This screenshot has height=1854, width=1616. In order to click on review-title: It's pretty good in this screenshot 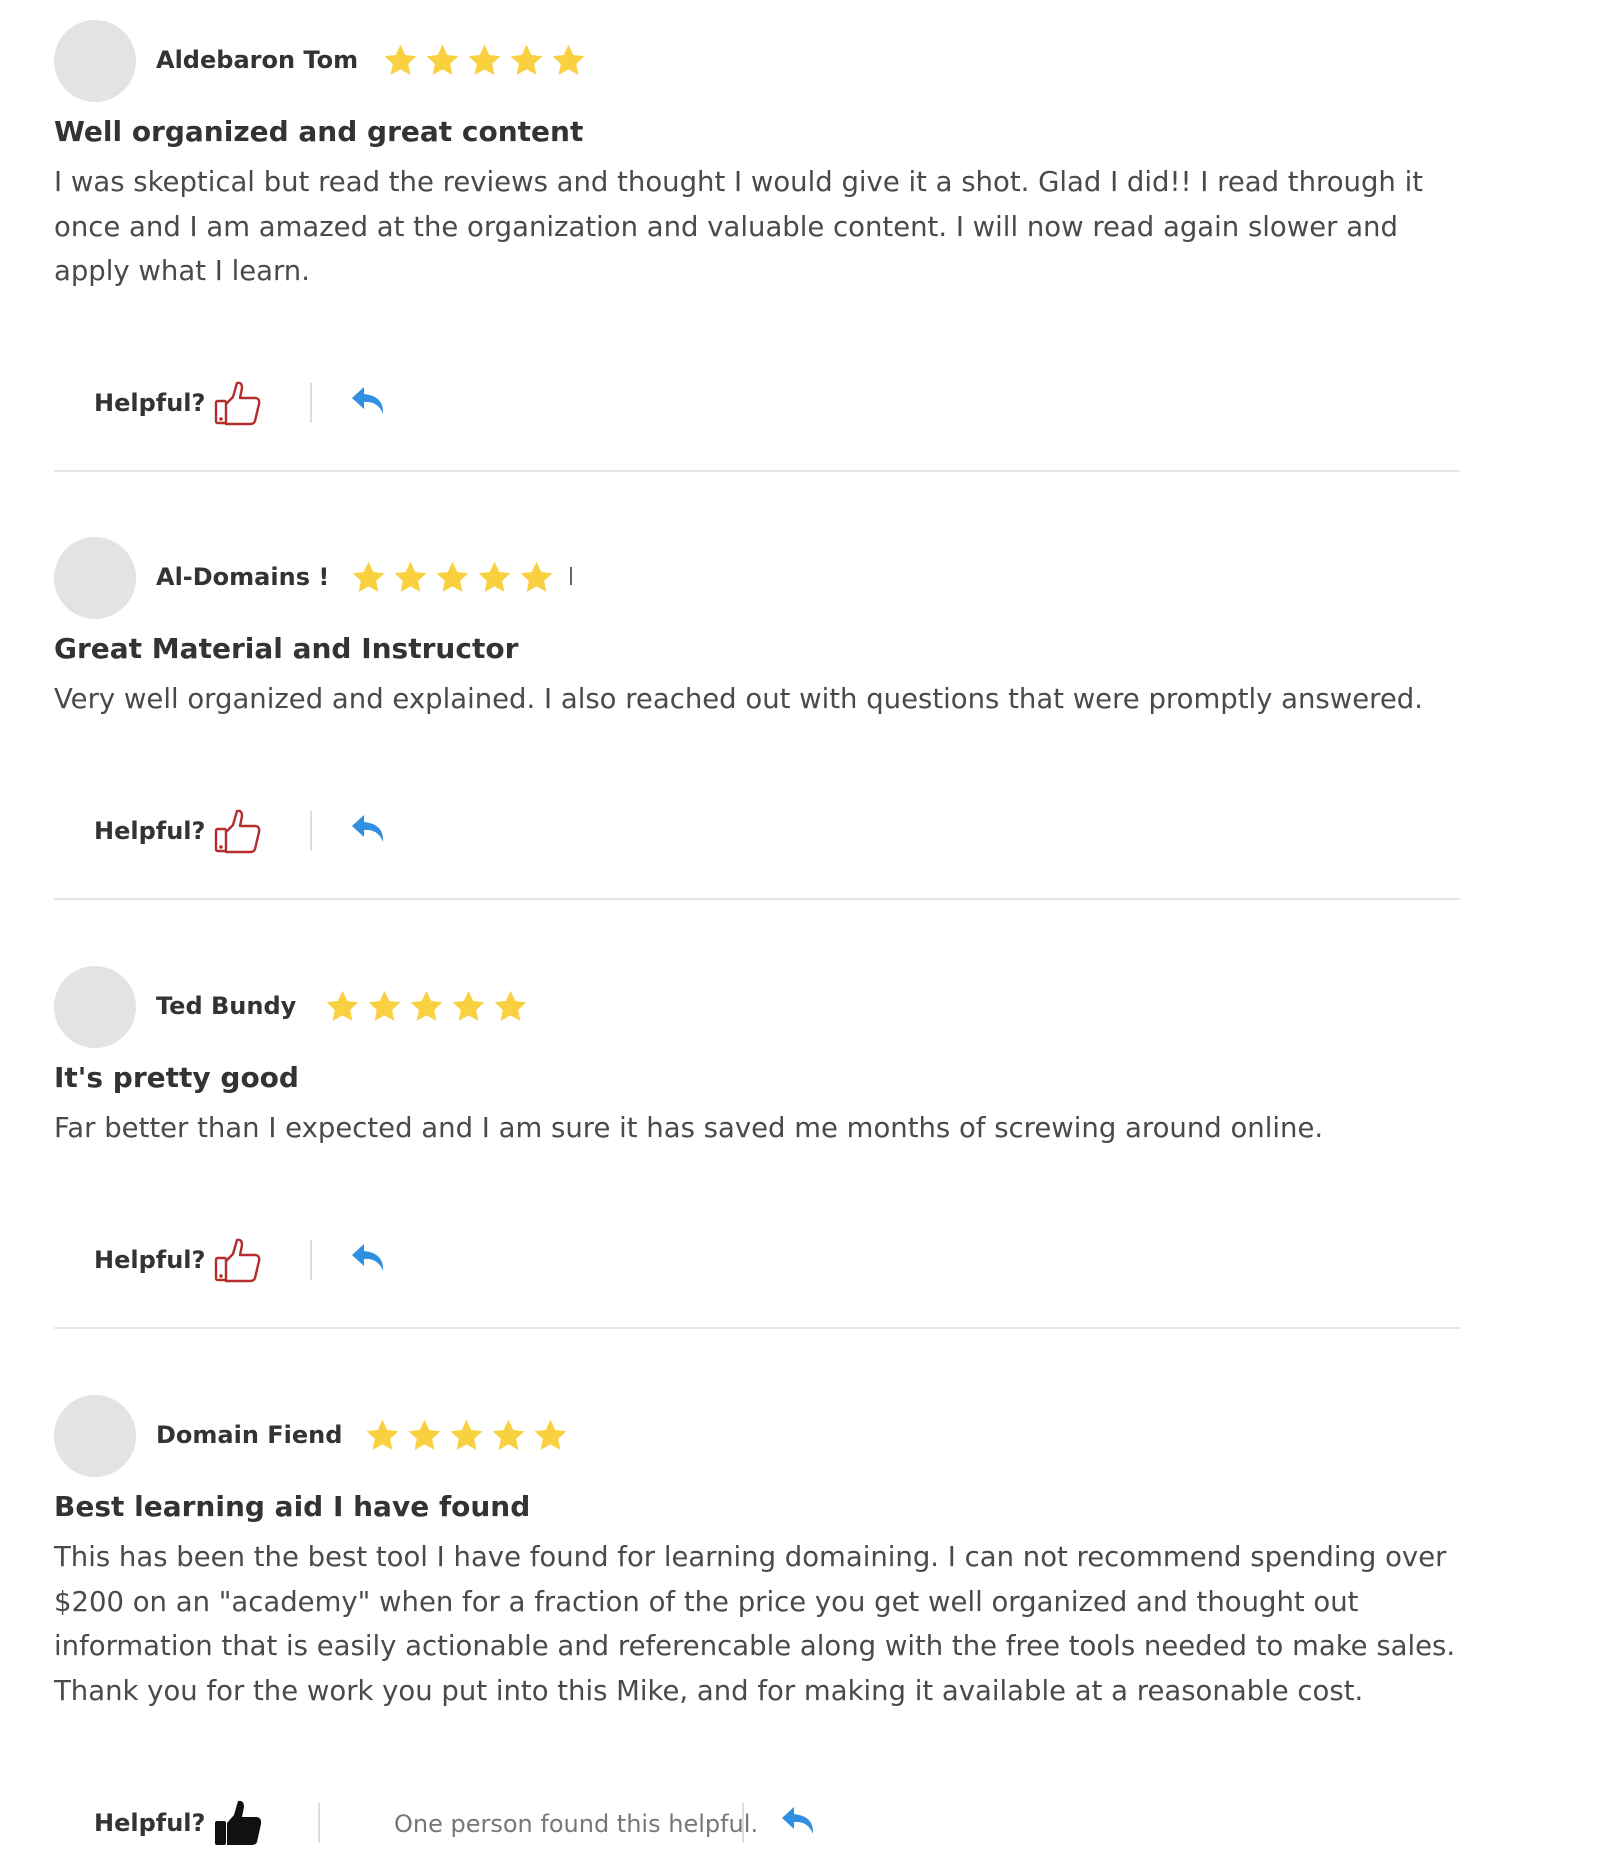, I will do `click(176, 1077)`.